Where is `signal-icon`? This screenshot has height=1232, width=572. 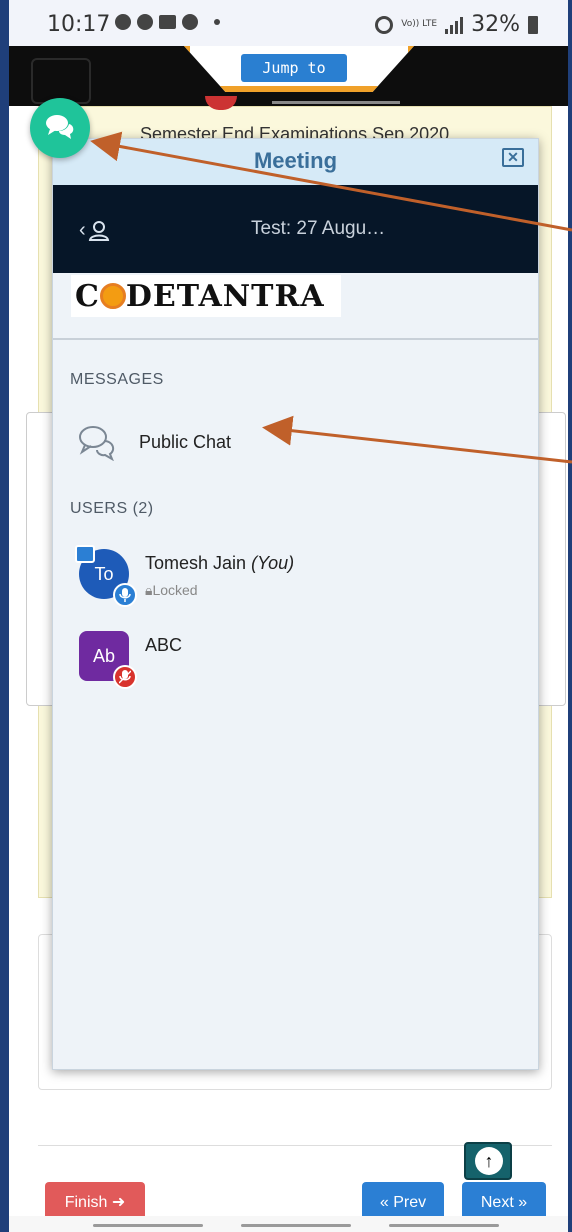 signal-icon is located at coordinates (454, 25).